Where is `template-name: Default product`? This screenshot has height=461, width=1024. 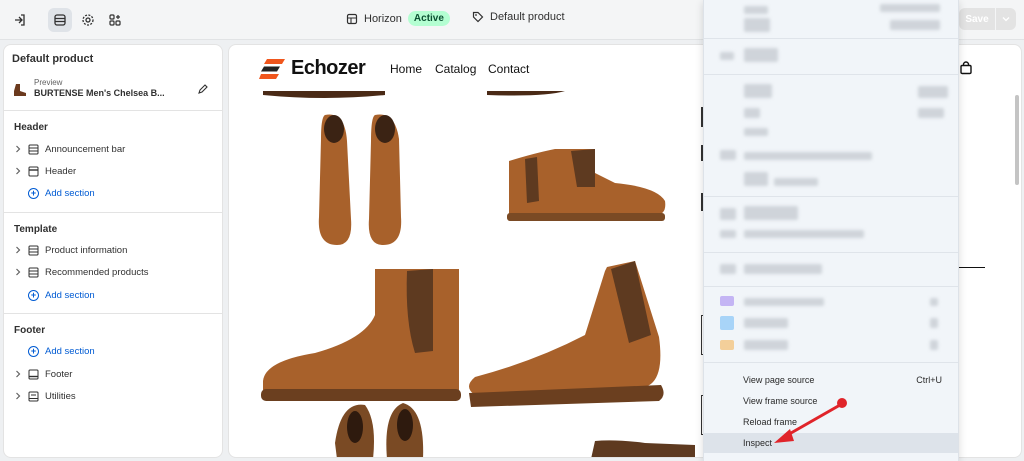 template-name: Default product is located at coordinates (527, 17).